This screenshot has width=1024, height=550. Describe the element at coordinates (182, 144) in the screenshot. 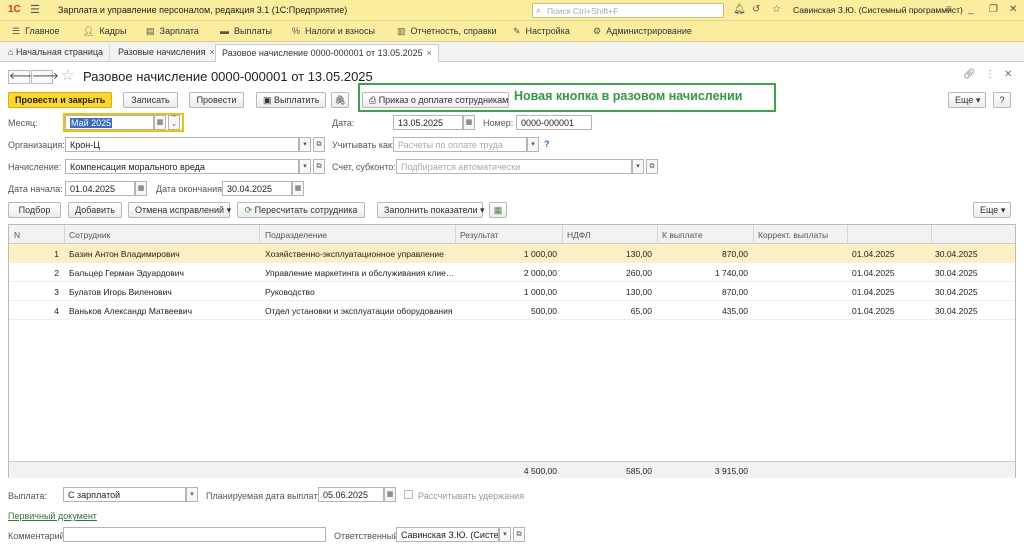

I see `organization-field: Крон-Ц` at that location.